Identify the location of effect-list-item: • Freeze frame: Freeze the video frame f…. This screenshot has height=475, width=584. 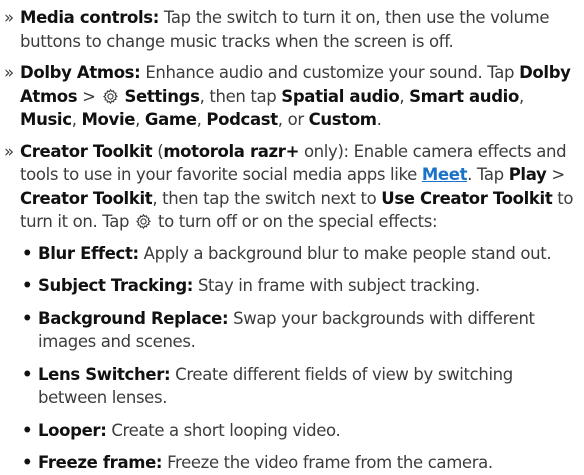
(292, 463).